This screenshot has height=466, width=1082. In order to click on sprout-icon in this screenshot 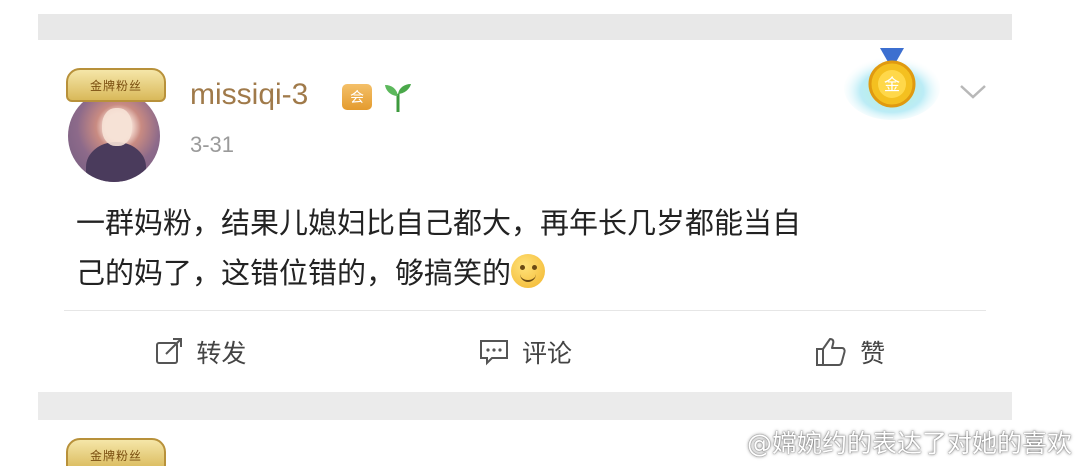, I will do `click(398, 97)`.